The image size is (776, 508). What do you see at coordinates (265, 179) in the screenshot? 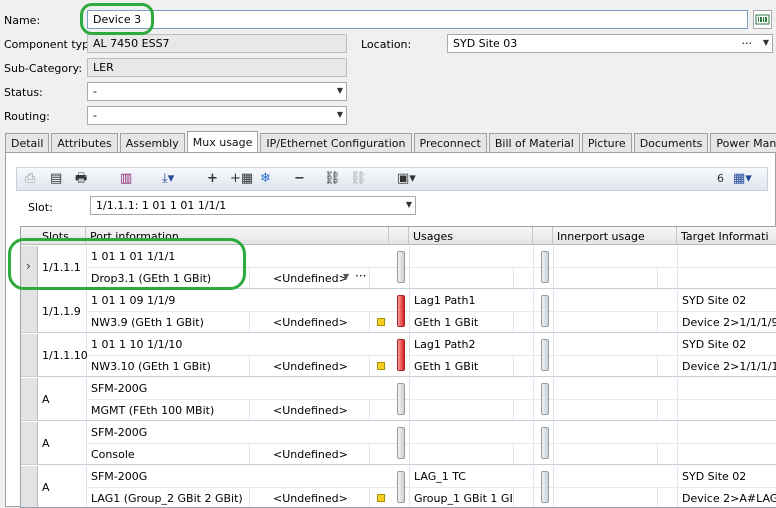
I see `snowflake-icon: ❄` at bounding box center [265, 179].